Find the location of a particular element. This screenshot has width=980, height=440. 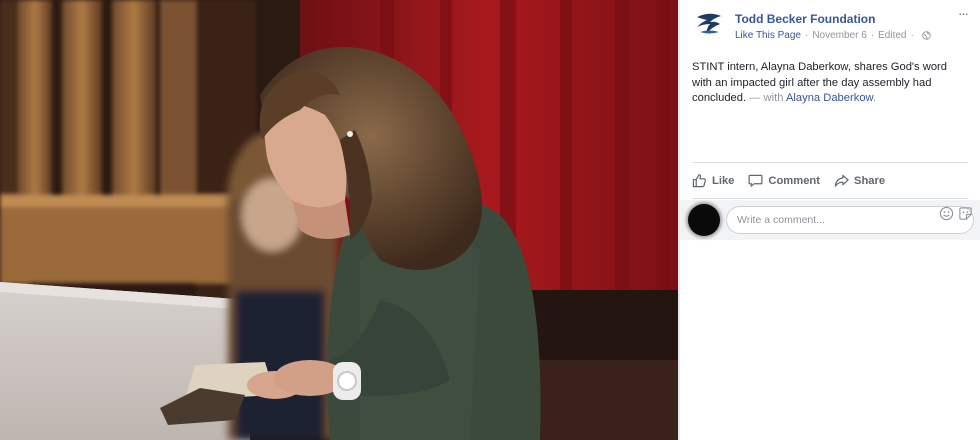

share-label: Share is located at coordinates (869, 180).